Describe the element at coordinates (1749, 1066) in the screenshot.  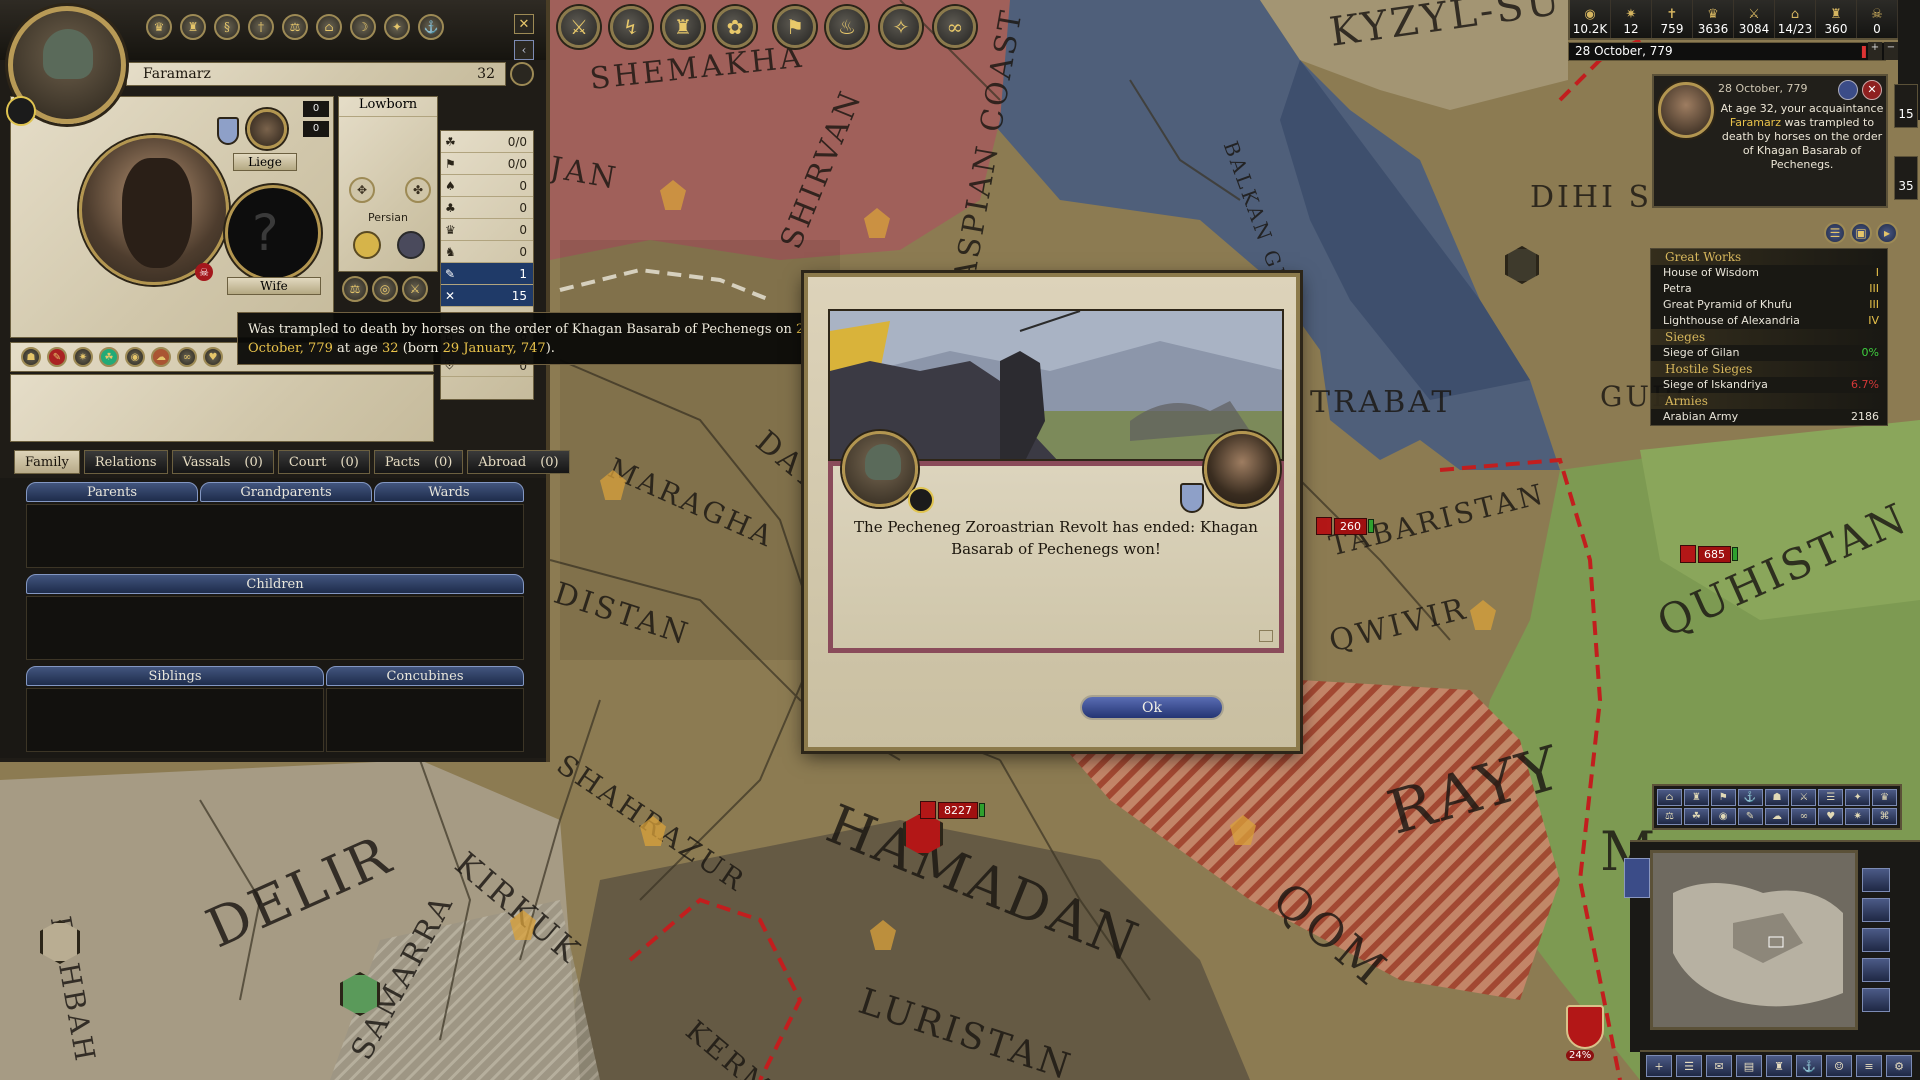
I see `graph-icon: ▤` at that location.